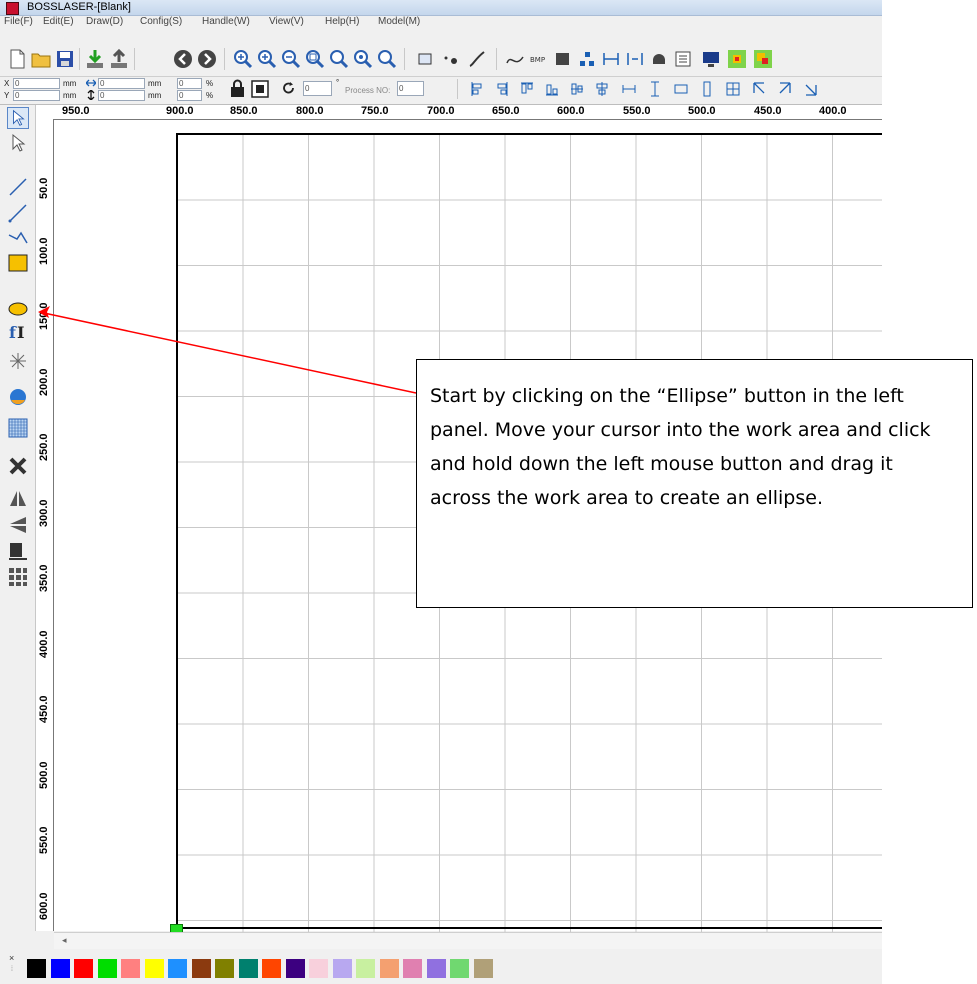 The width and height of the screenshot is (977, 984). I want to click on layer-icon, so click(683, 59).